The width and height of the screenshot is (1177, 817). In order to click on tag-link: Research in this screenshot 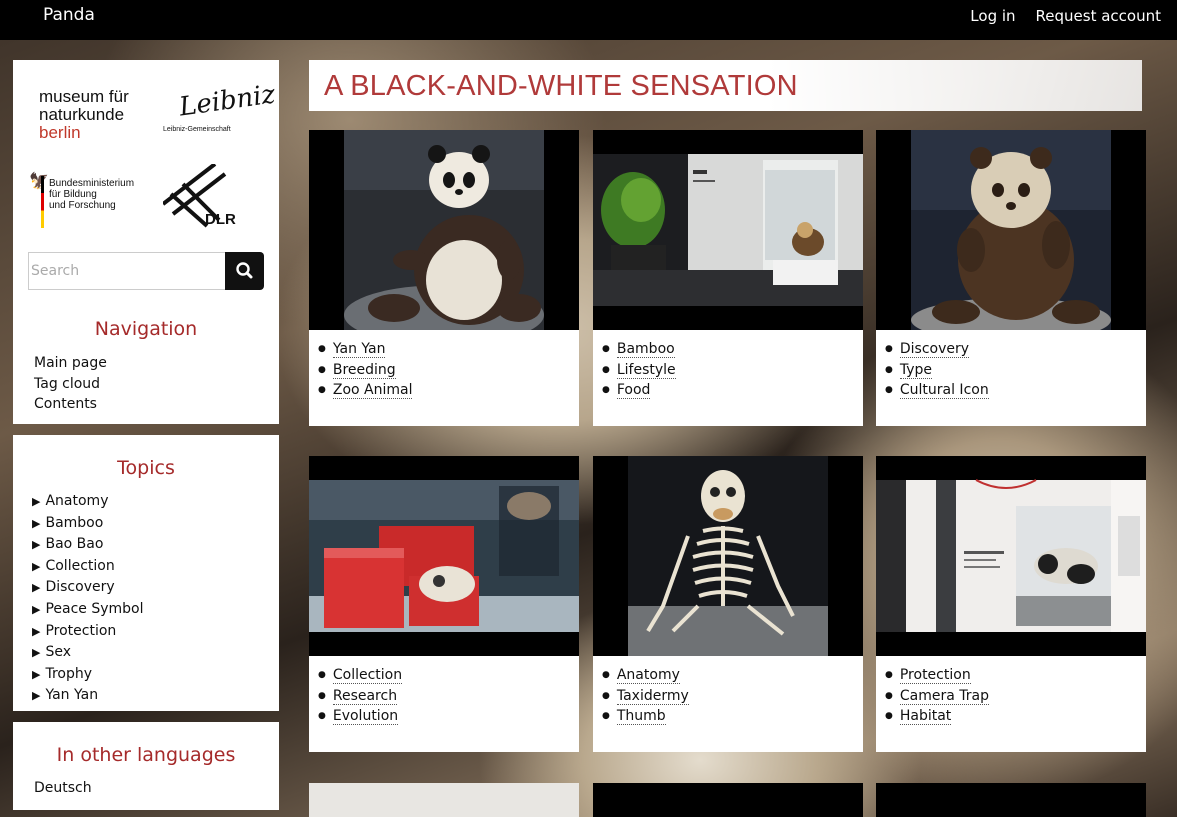, I will do `click(365, 696)`.